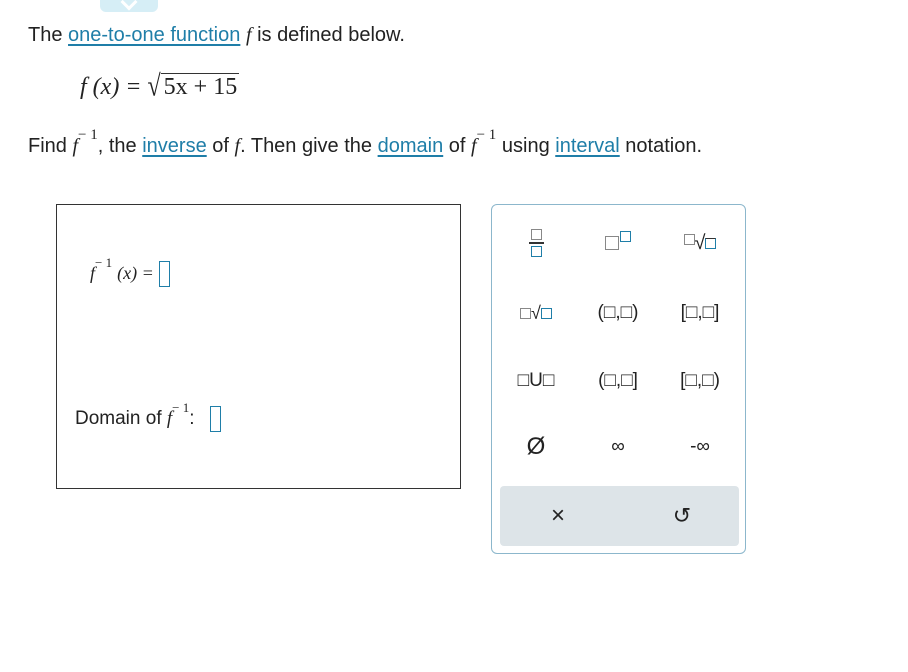 The image size is (908, 672). I want to click on domain-label: Domain of, so click(118, 419).